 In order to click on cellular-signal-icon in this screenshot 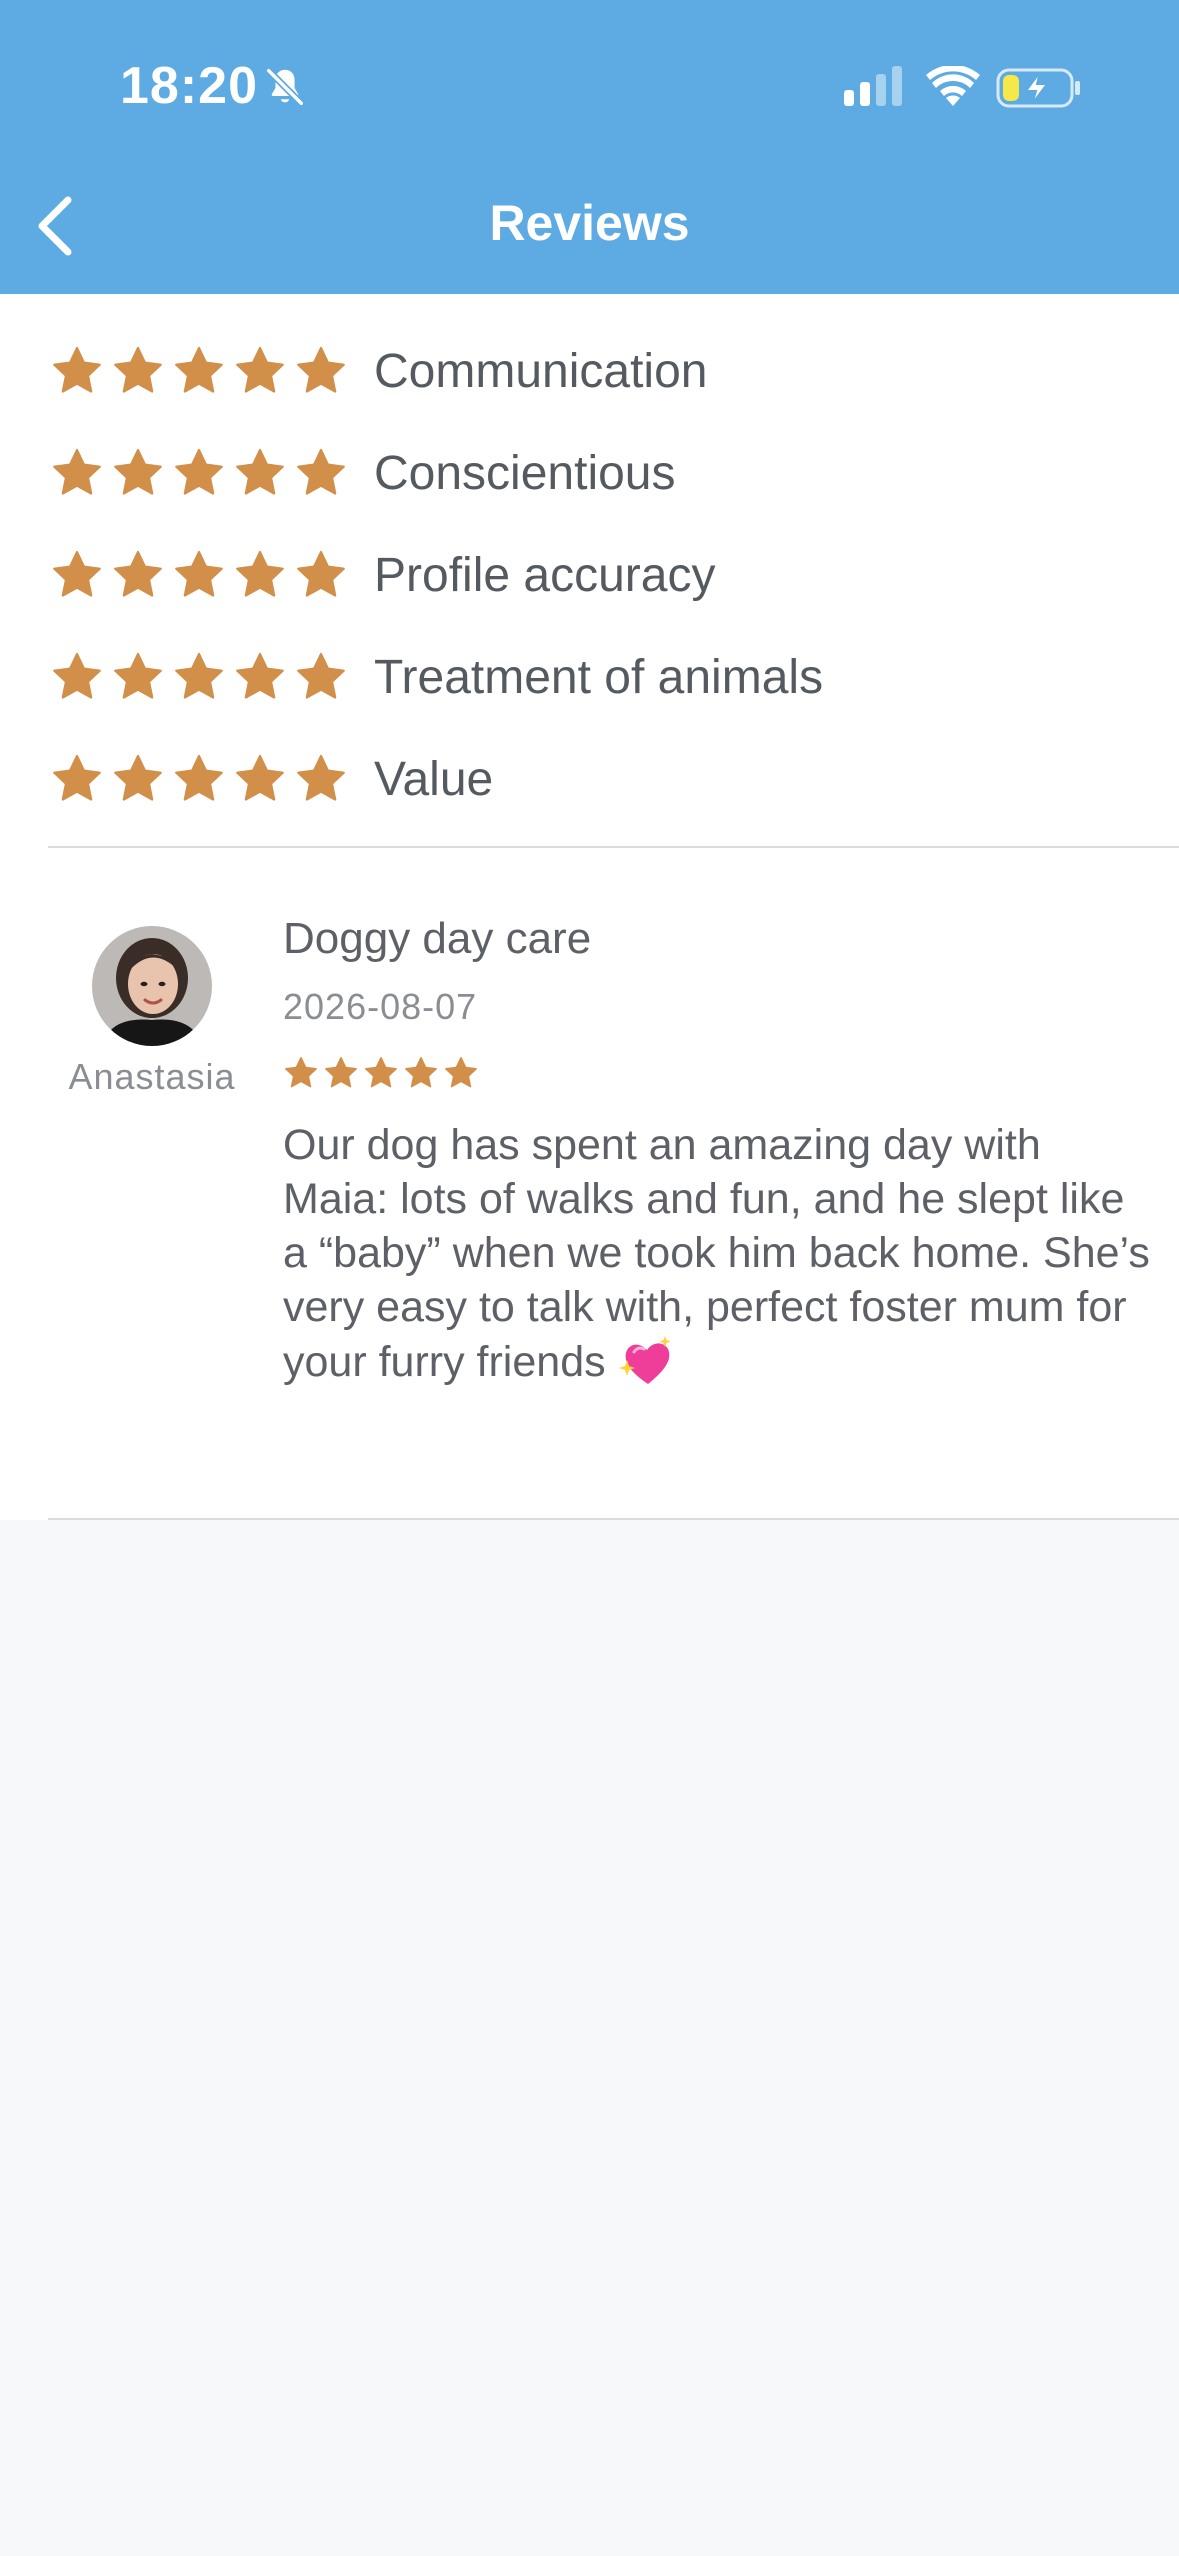, I will do `click(873, 86)`.